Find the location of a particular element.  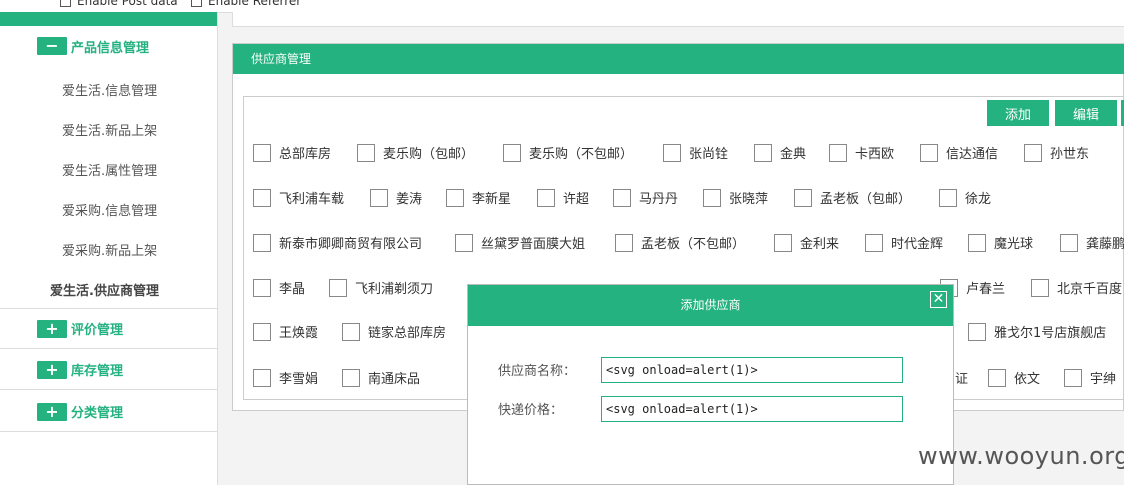

supplier-label: 新泰市卿卿商贸有限公司 is located at coordinates (351, 244).